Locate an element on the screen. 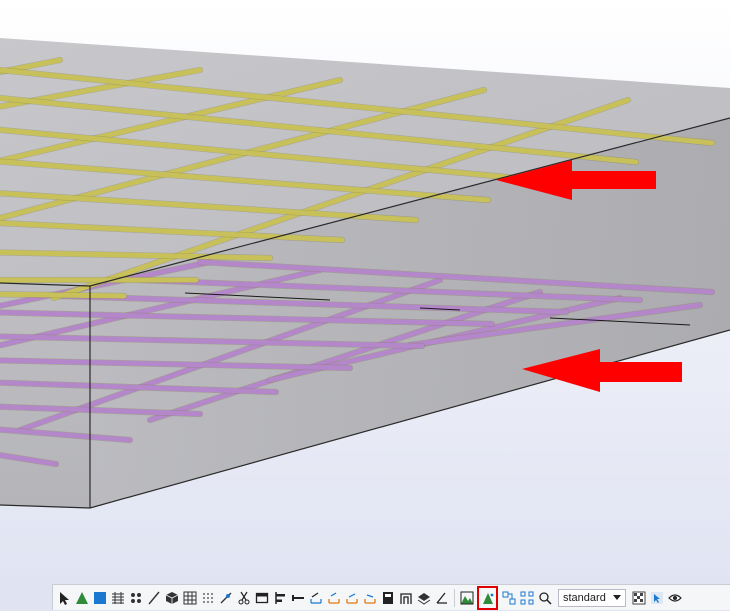 The image size is (730, 611). dots-grid-icon is located at coordinates (207, 597).